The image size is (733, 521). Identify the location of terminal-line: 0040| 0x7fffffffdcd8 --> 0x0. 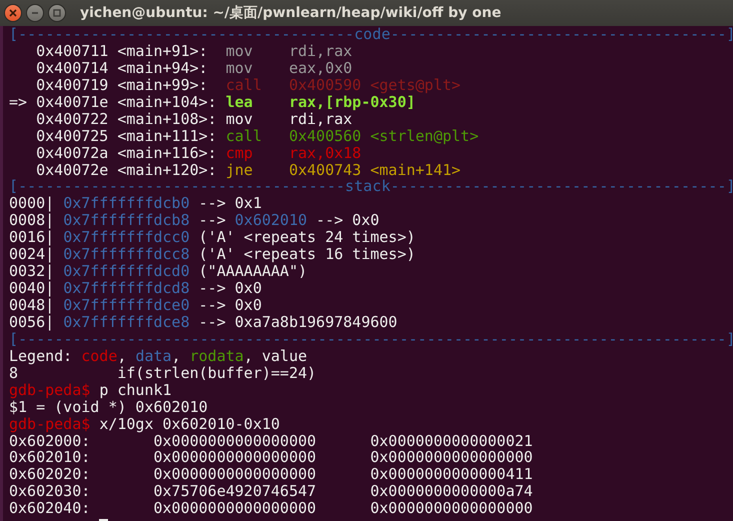
(135, 288).